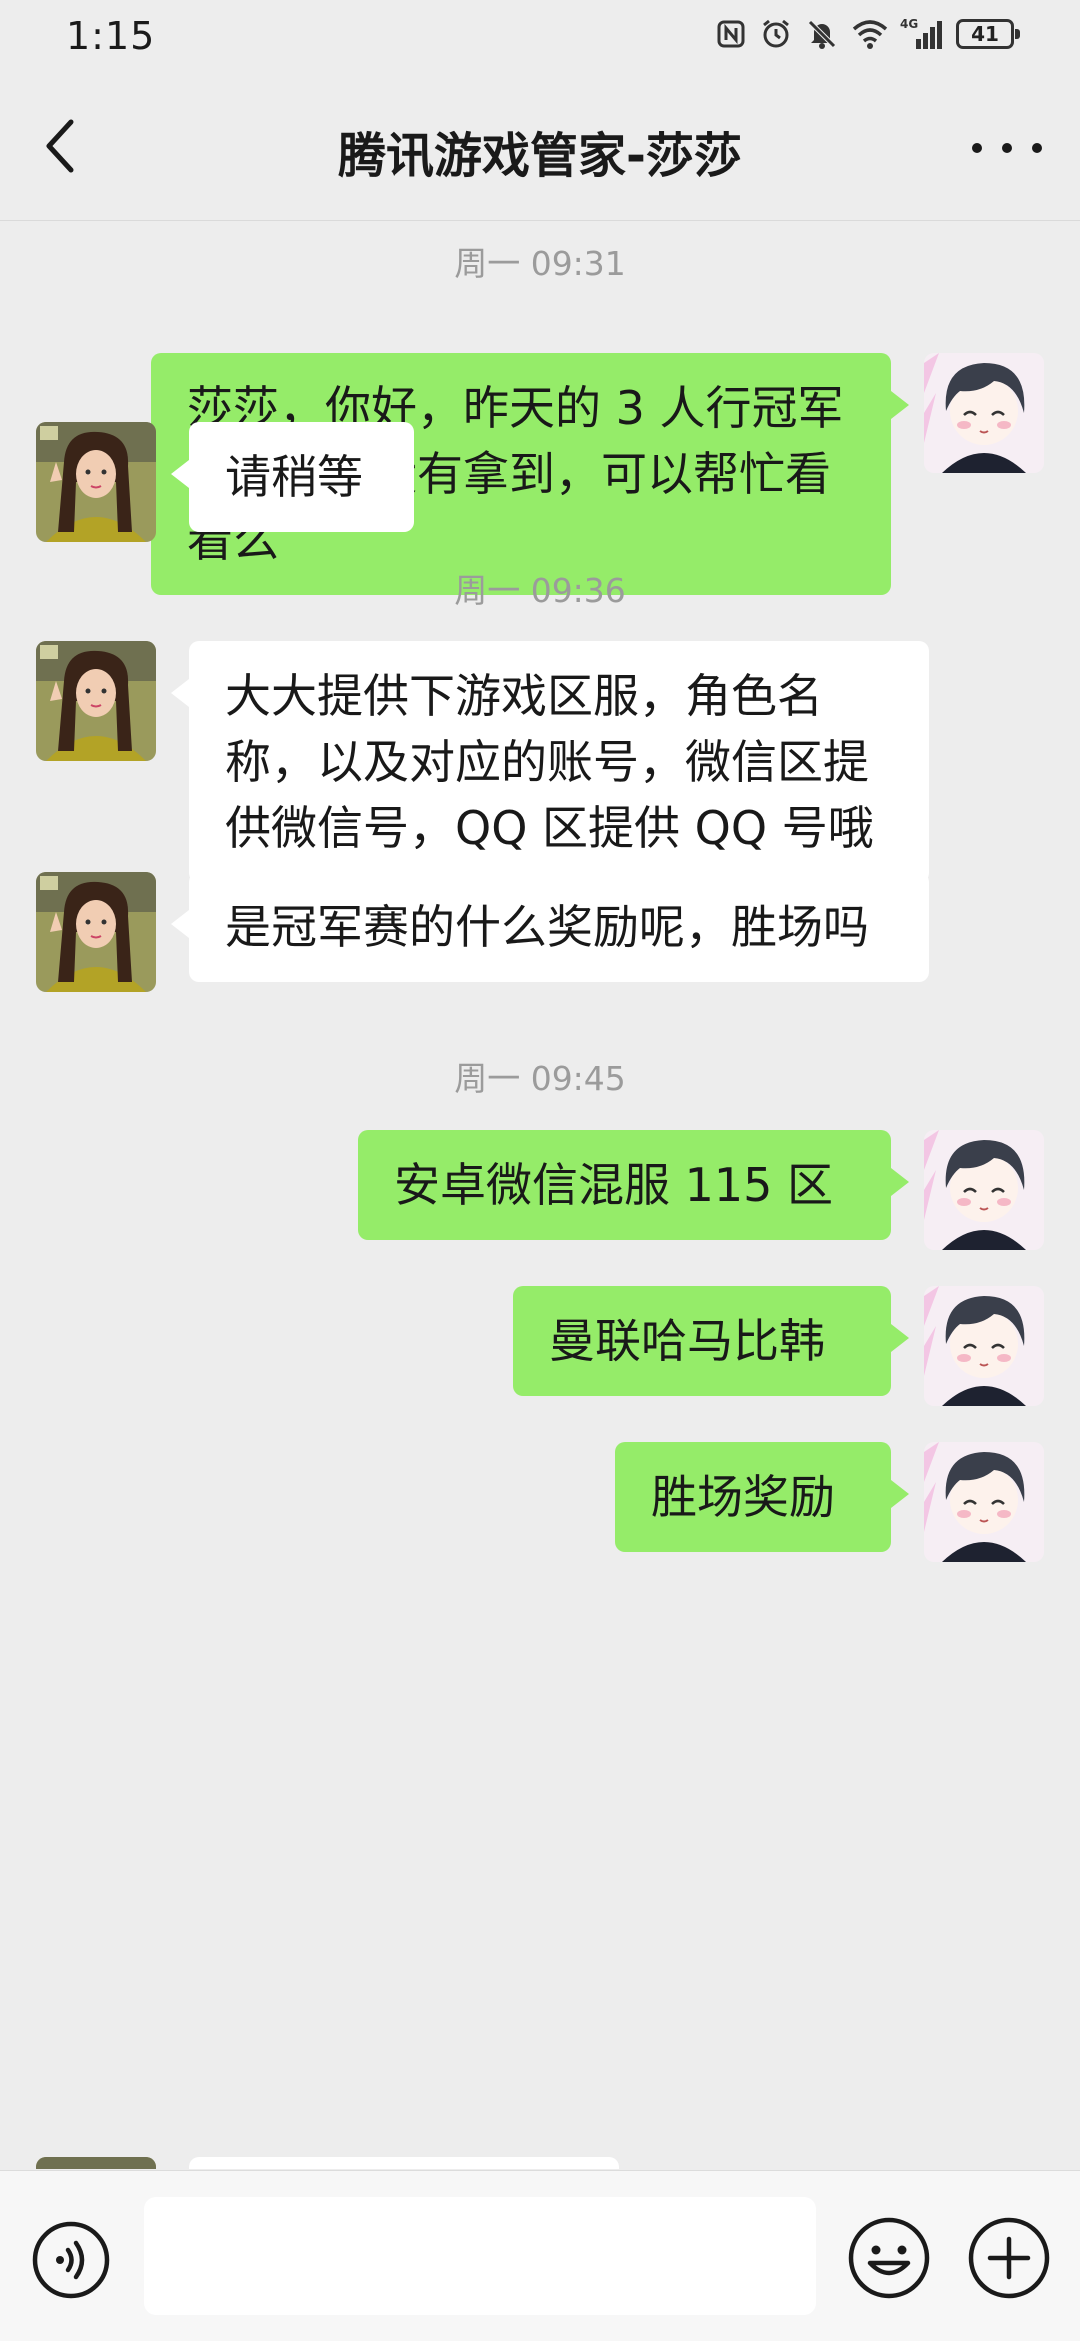  Describe the element at coordinates (540, 38) in the screenshot. I see `status-bar: 1:15 4G 41` at that location.